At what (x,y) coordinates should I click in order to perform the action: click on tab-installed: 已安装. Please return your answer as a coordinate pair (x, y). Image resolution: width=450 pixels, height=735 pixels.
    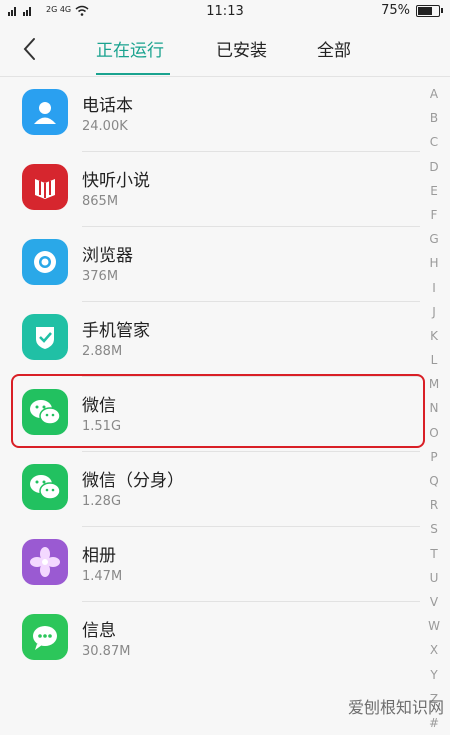
    Looking at the image, I should click on (241, 48).